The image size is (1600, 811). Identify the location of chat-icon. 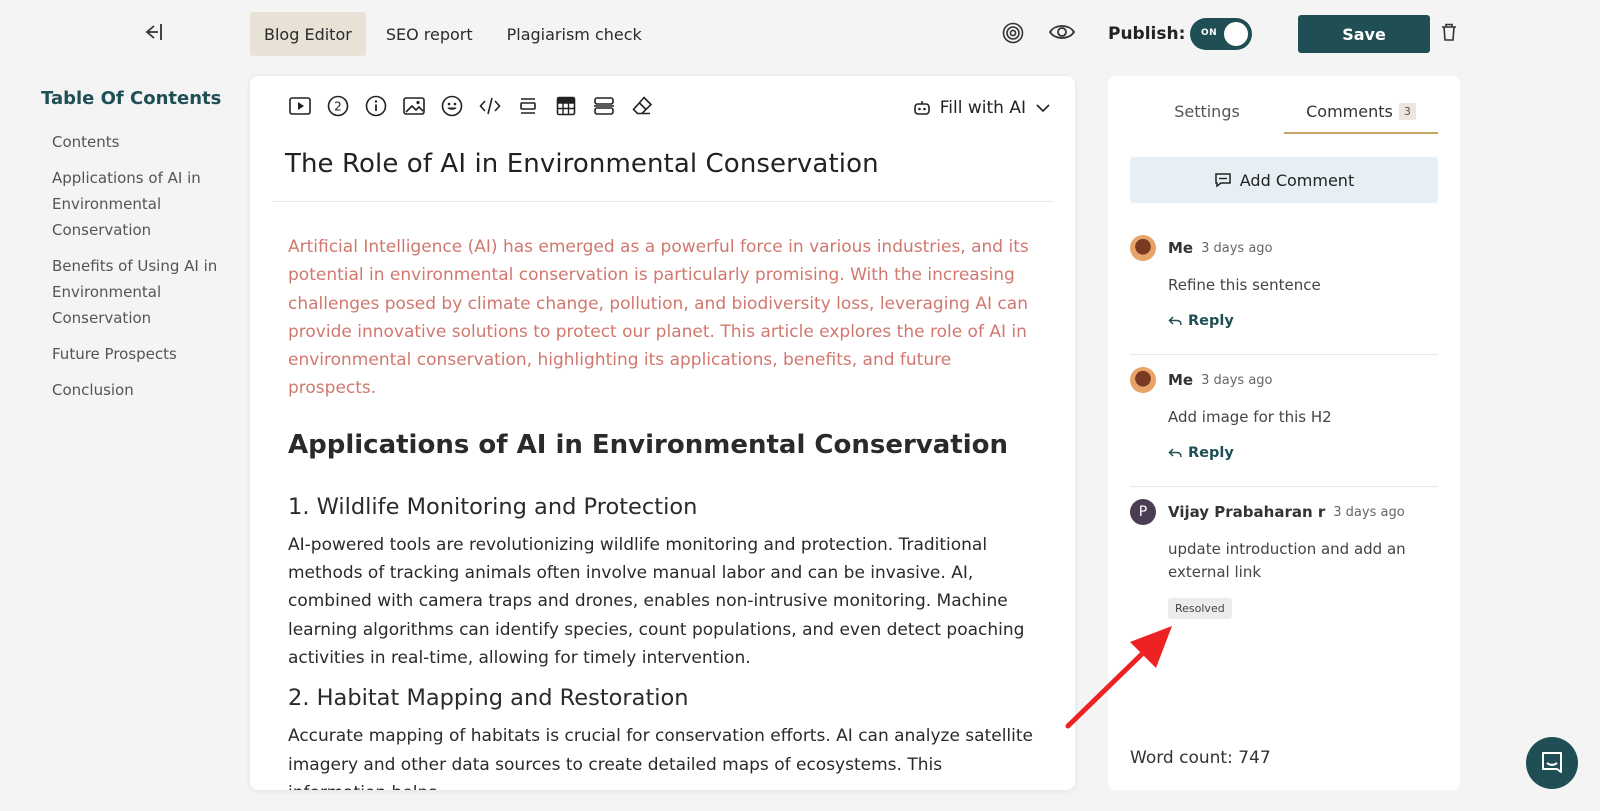
(1552, 762).